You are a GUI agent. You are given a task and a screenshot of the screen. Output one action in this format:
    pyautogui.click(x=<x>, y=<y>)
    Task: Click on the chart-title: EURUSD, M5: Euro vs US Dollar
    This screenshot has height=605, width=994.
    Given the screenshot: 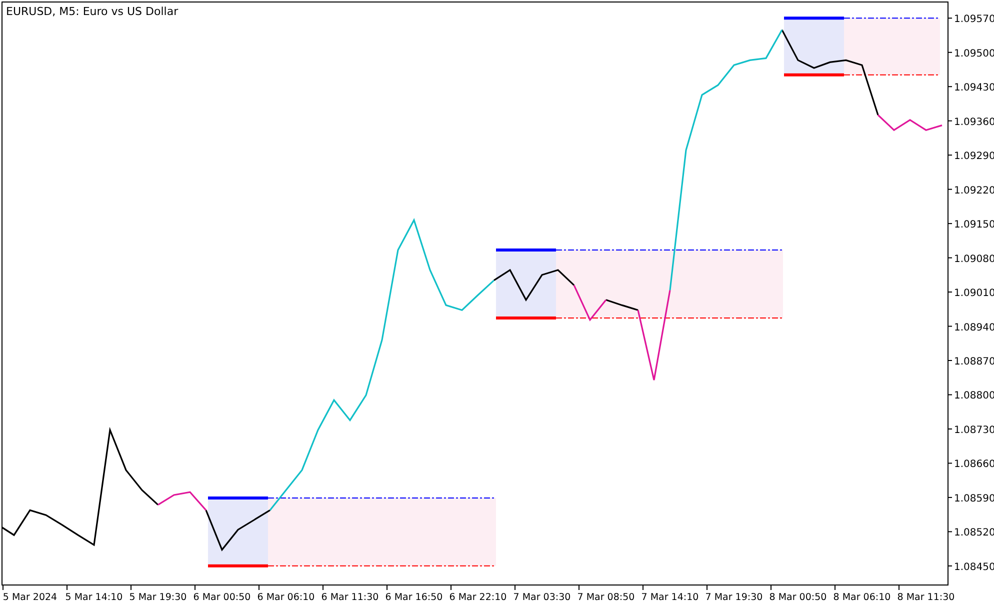 What is the action you would take?
    pyautogui.click(x=92, y=11)
    